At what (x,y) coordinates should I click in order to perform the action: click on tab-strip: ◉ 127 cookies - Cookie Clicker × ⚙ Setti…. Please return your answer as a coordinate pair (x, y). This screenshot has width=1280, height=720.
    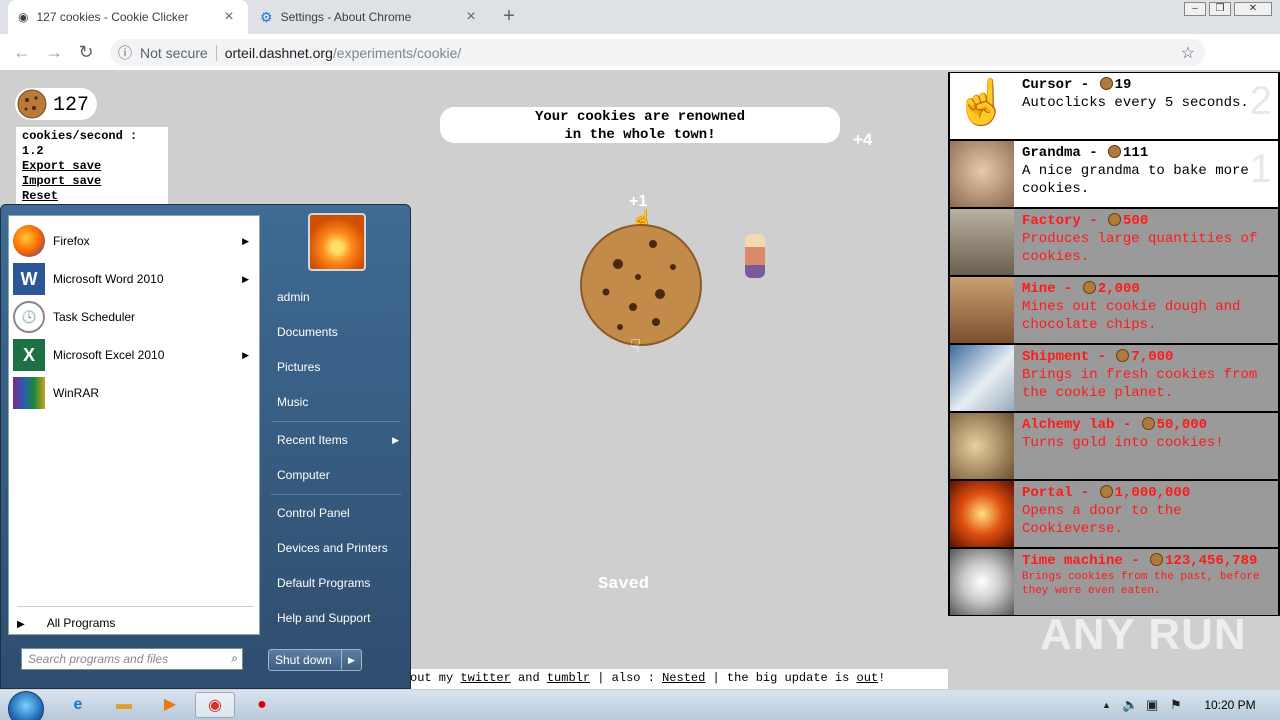
    Looking at the image, I should click on (640, 17).